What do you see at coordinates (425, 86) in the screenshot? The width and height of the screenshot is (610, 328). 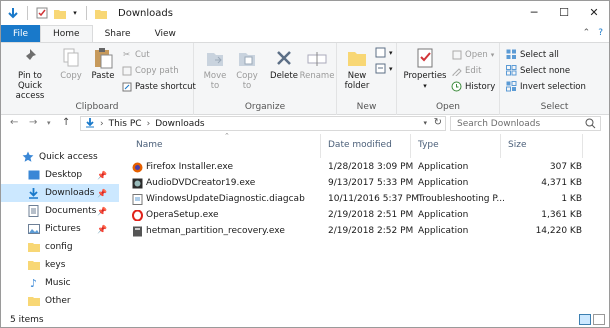 I see `properties-dropdown-icon: ▾` at bounding box center [425, 86].